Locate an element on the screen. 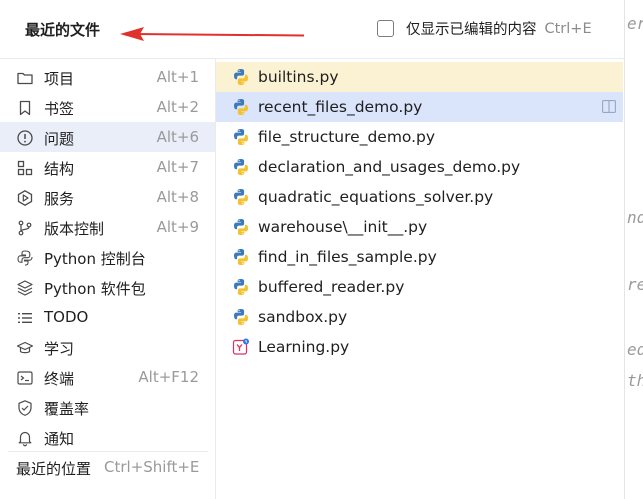 This screenshot has width=643, height=499. show-edited-only-toggle: 仅显示已编辑的内容 Ctrl+E is located at coordinates (484, 28).